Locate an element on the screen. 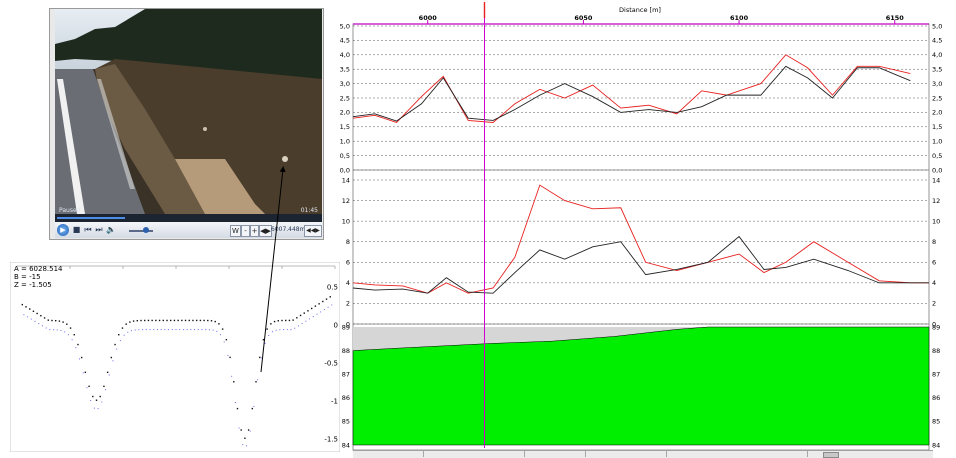  w-button: W is located at coordinates (235, 231).